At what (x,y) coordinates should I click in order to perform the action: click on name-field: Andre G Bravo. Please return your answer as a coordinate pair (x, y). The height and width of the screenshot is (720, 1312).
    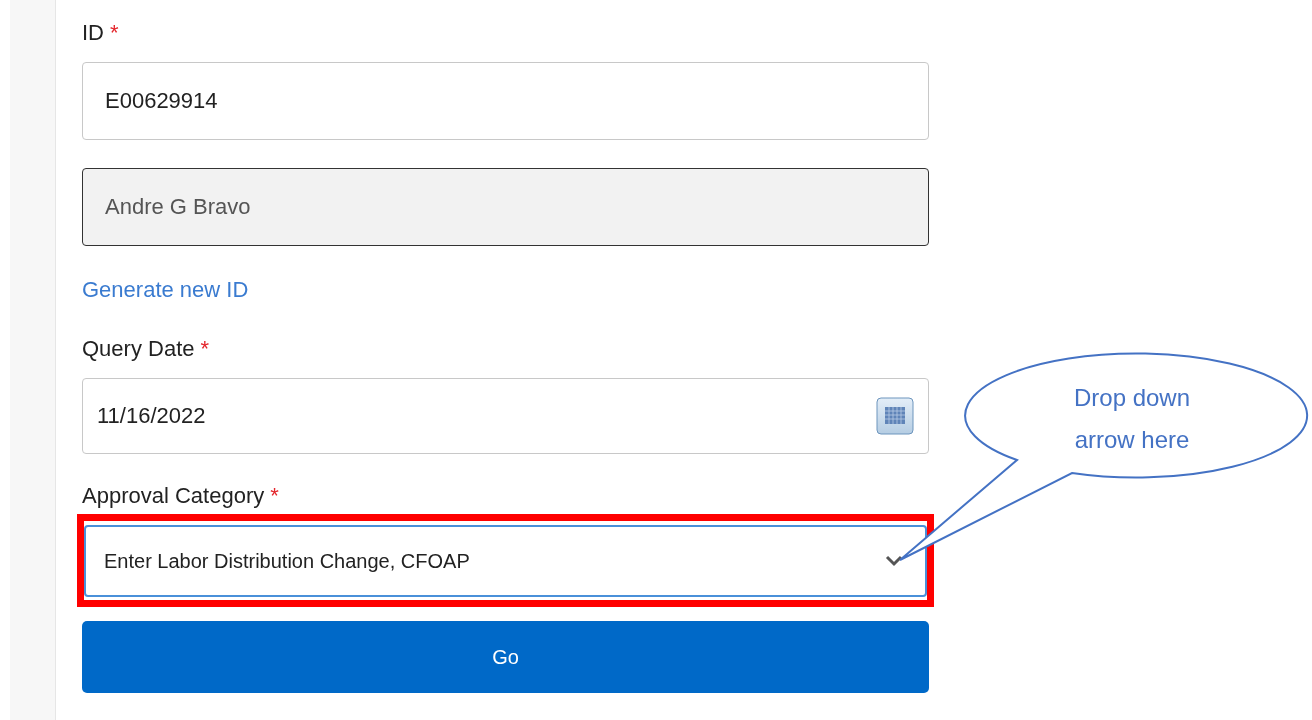
    Looking at the image, I should click on (505, 207).